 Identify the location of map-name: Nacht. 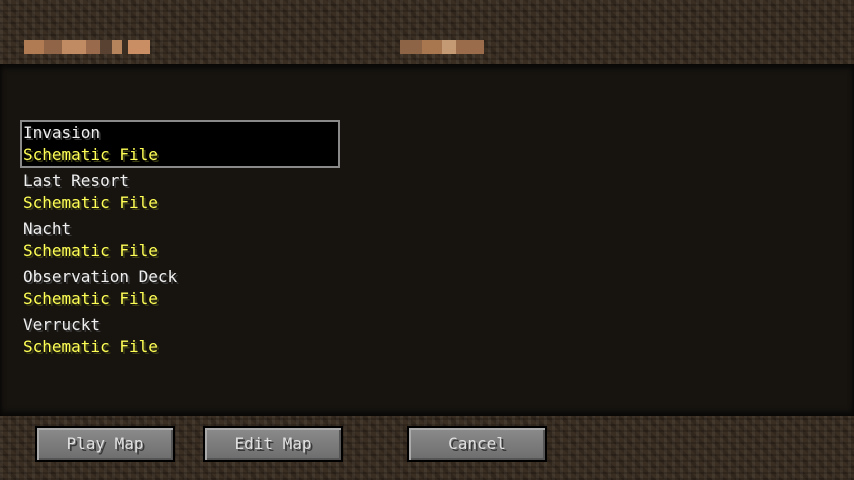
(47, 228).